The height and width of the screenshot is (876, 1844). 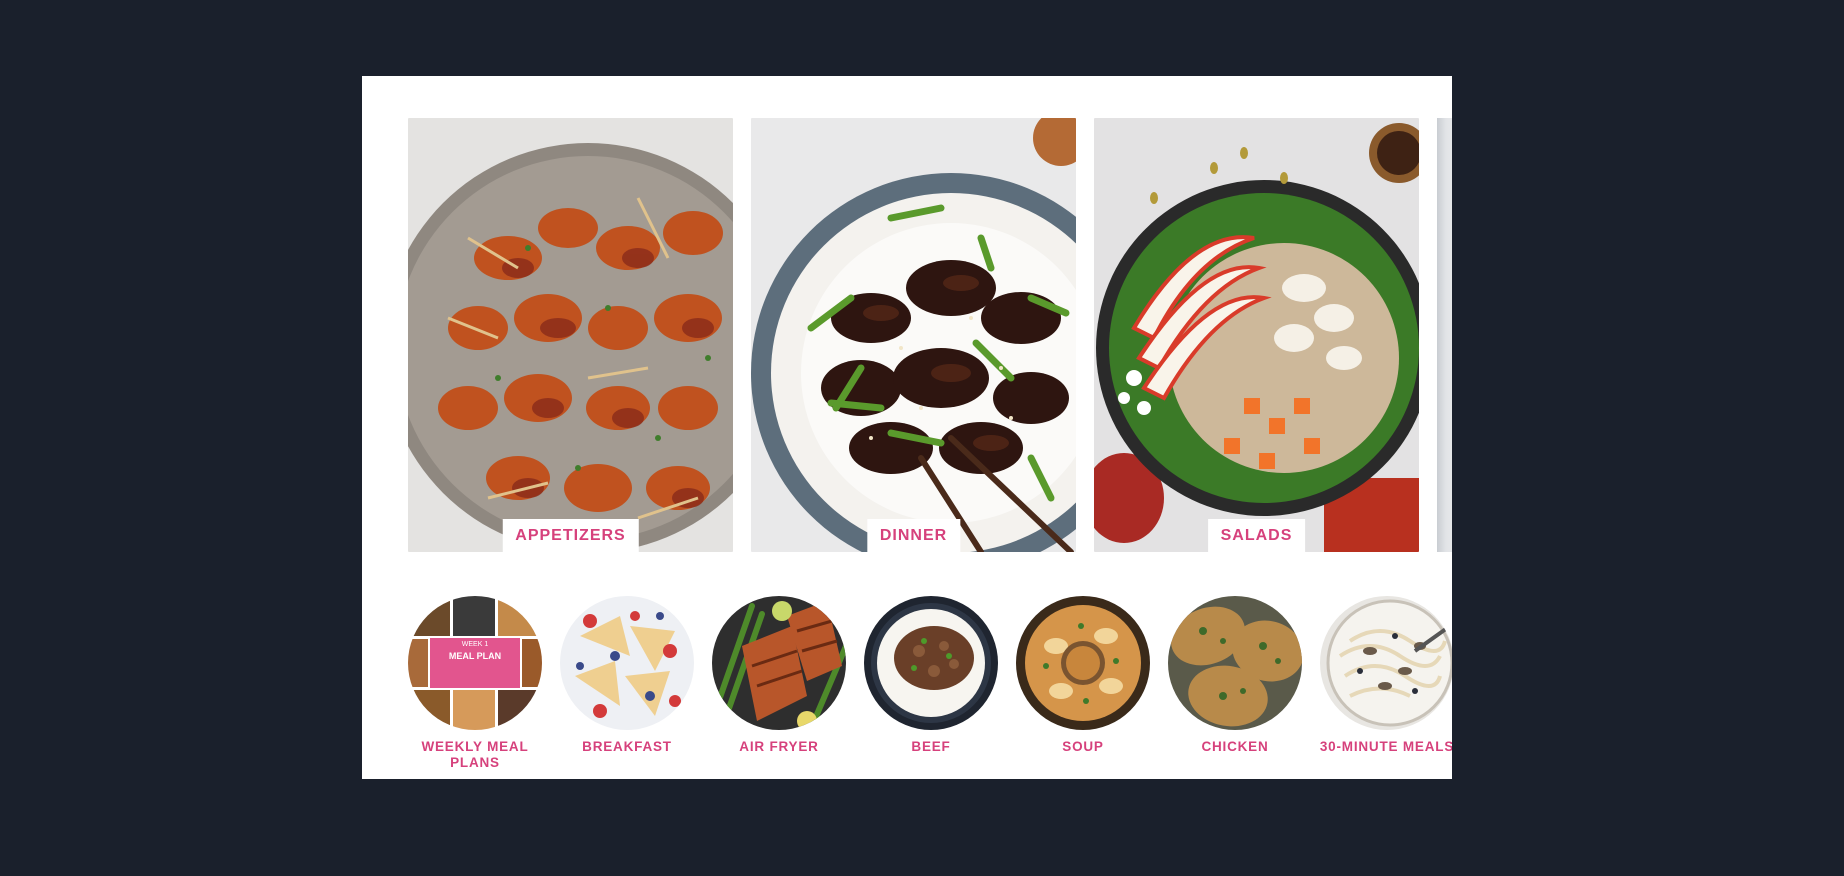 What do you see at coordinates (570, 535) in the screenshot?
I see `category-label: APPETIZERS` at bounding box center [570, 535].